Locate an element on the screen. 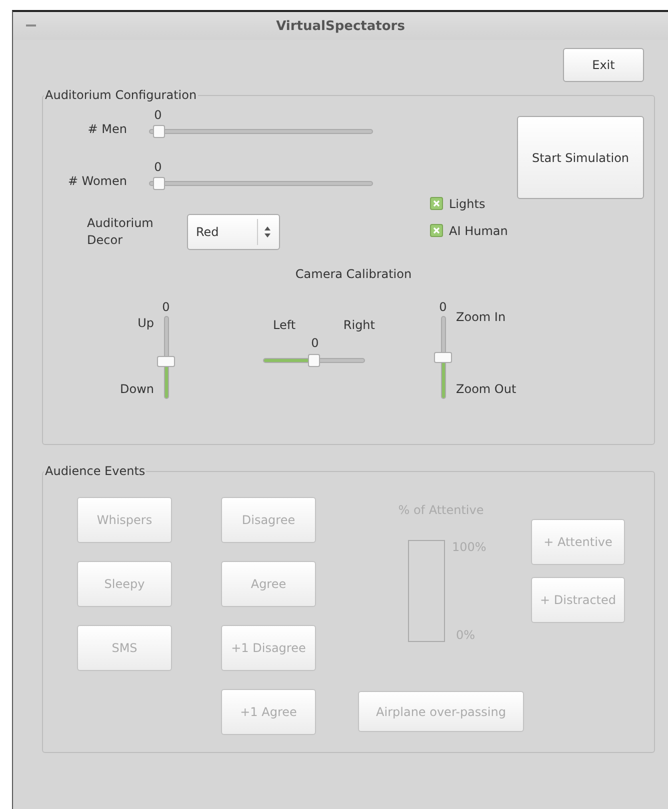 This screenshot has width=668, height=809. exit-button: Exit is located at coordinates (603, 65).